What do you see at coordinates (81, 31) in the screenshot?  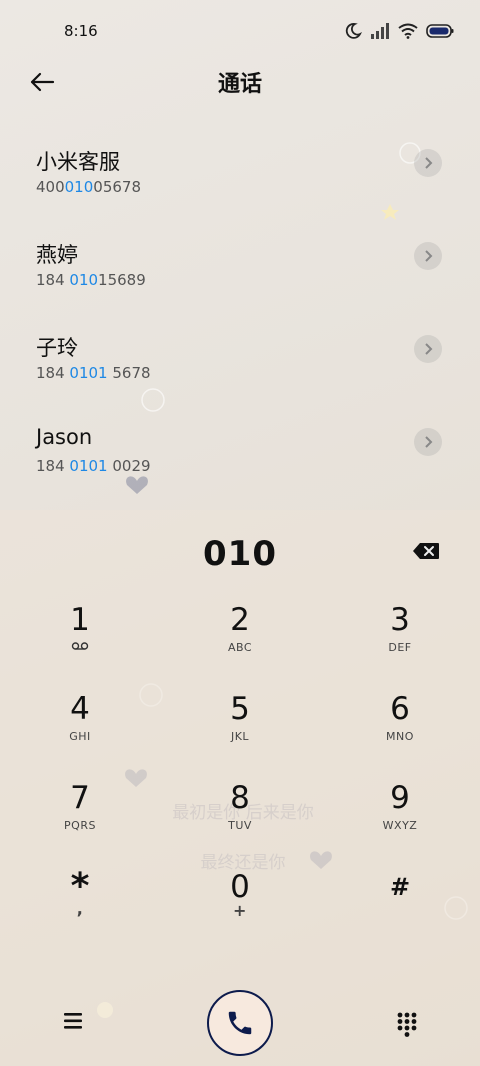 I see `status-time: 8:16` at bounding box center [81, 31].